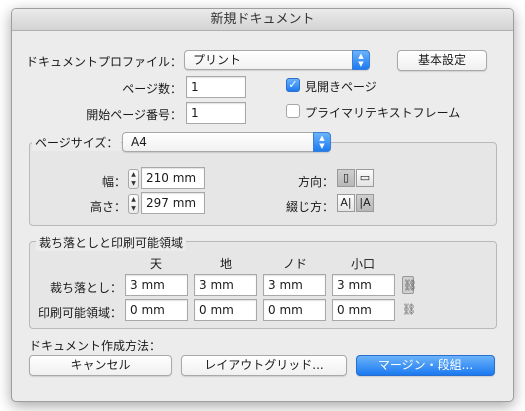  What do you see at coordinates (295, 264) in the screenshot?
I see `column-inside-label: ノド` at bounding box center [295, 264].